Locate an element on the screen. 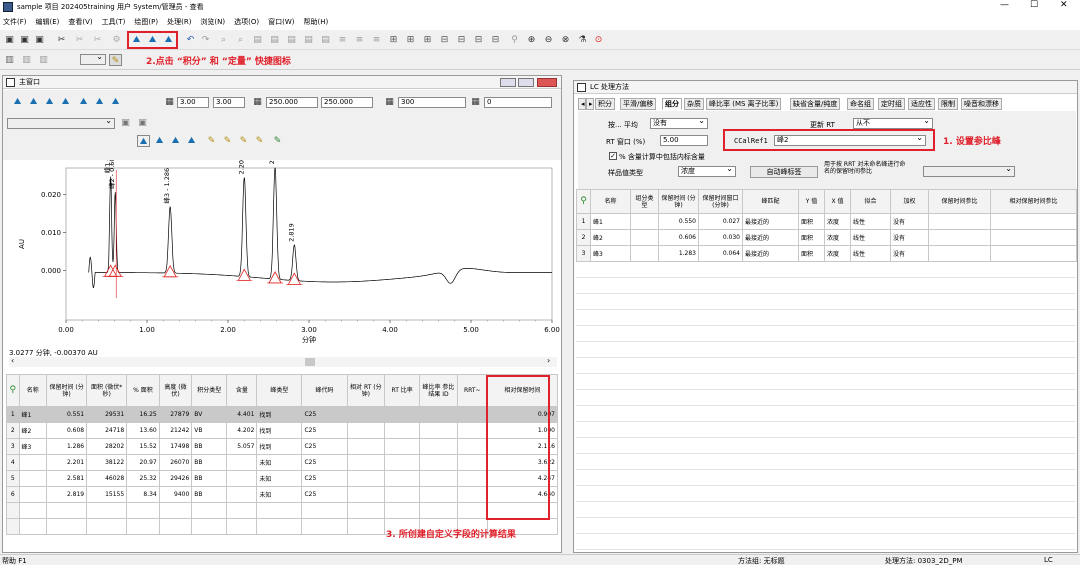 The width and height of the screenshot is (1080, 565). close-button: ✕ is located at coordinates (1064, 5).